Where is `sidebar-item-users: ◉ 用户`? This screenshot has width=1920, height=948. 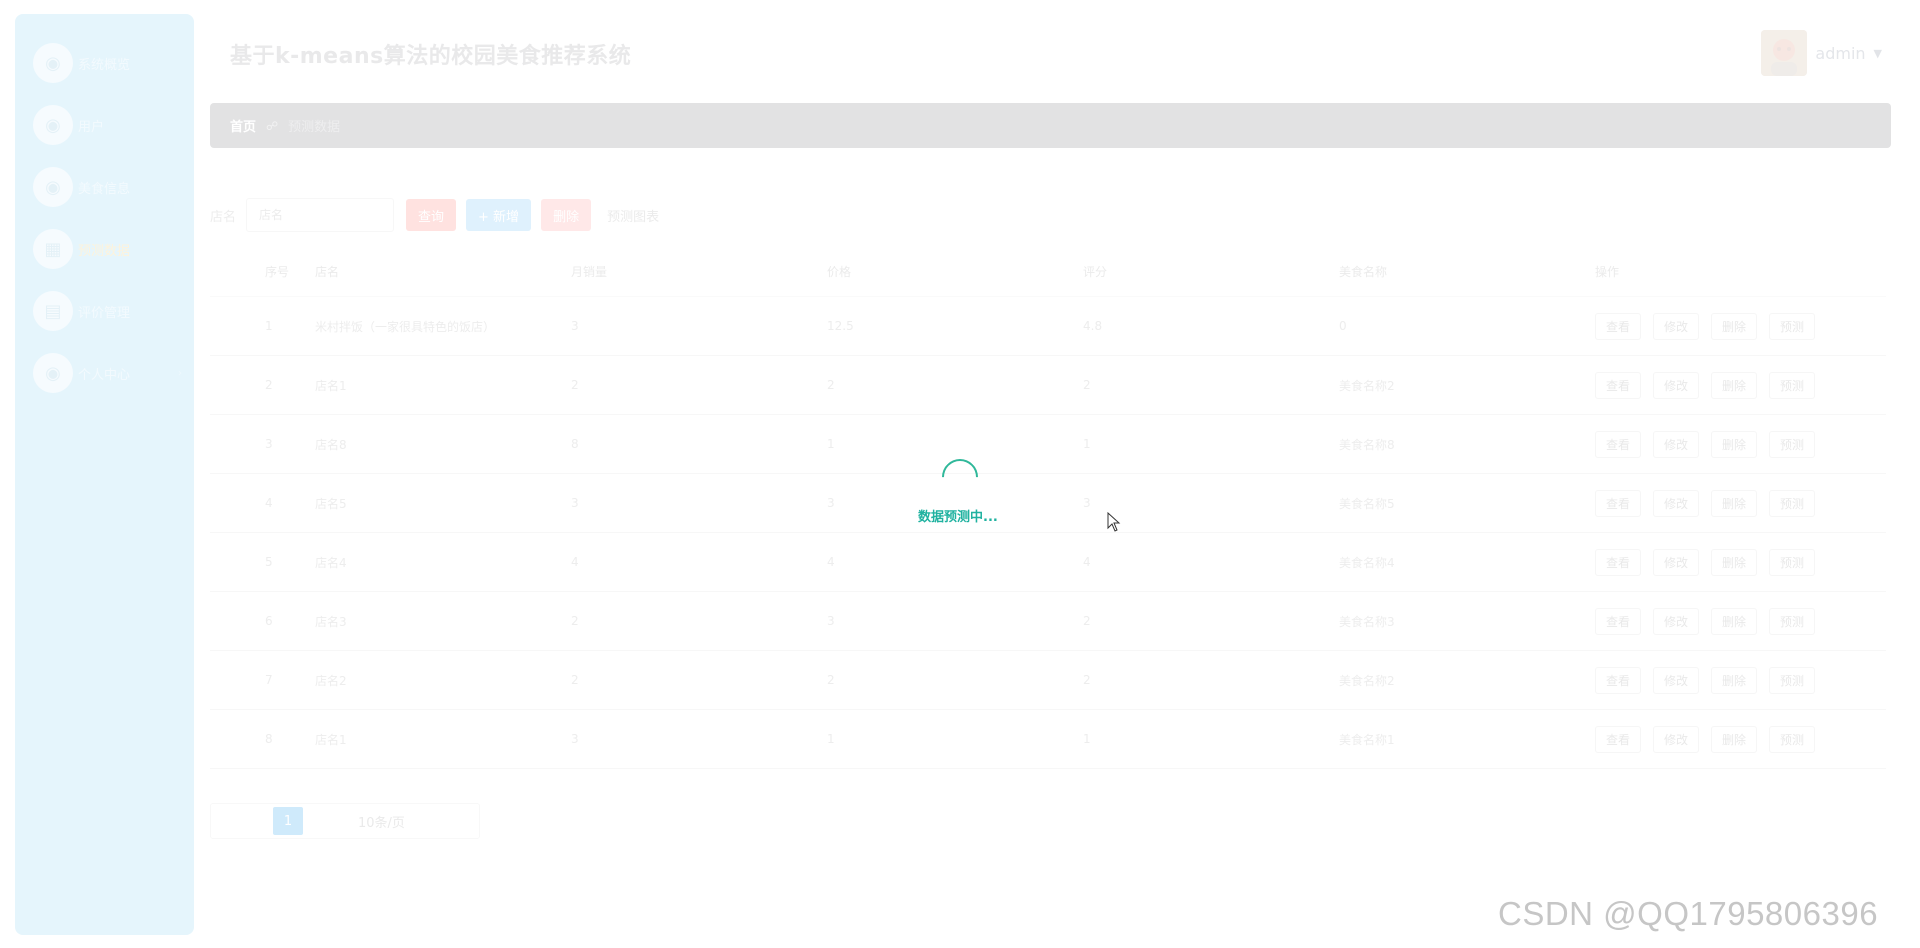
sidebar-item-users: ◉ 用户 is located at coordinates (113, 125).